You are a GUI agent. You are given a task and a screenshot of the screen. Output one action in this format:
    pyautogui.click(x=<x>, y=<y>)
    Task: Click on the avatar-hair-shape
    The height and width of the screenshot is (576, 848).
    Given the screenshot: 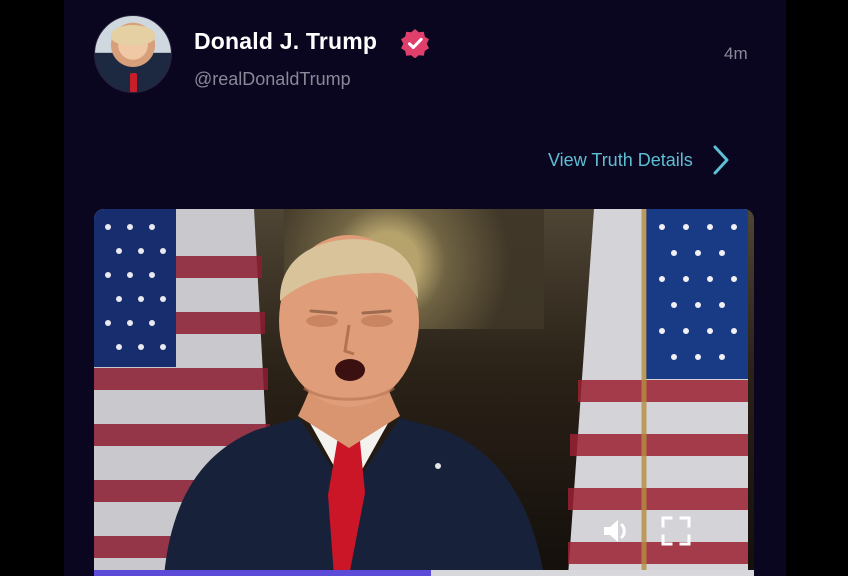 What is the action you would take?
    pyautogui.click(x=133, y=35)
    